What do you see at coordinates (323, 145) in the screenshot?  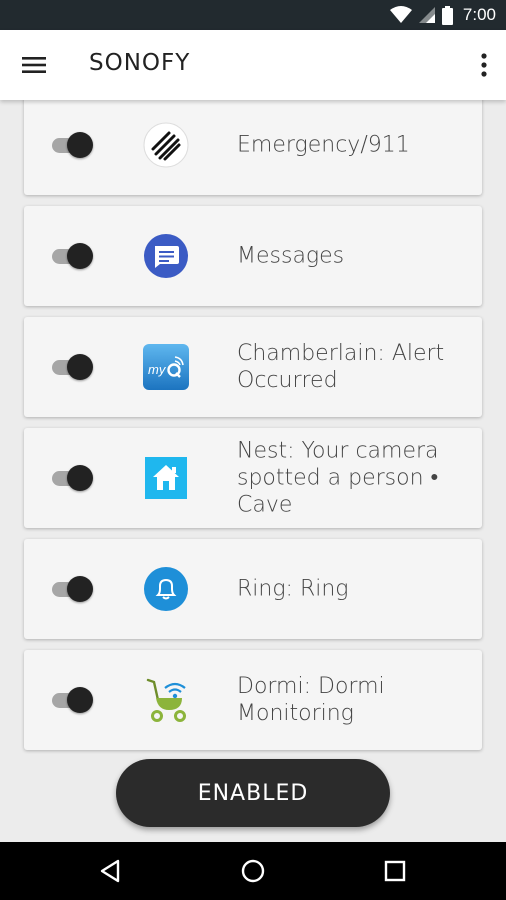 I see `notification-label: Emergency/911` at bounding box center [323, 145].